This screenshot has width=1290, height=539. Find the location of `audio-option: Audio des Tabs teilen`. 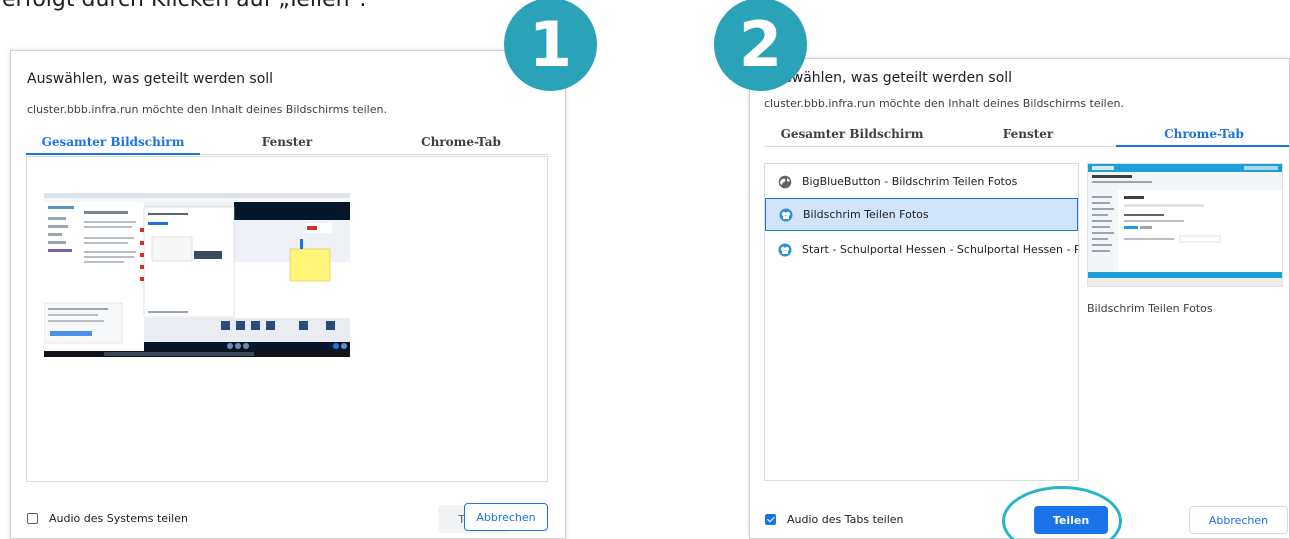

audio-option: Audio des Tabs teilen is located at coordinates (834, 519).